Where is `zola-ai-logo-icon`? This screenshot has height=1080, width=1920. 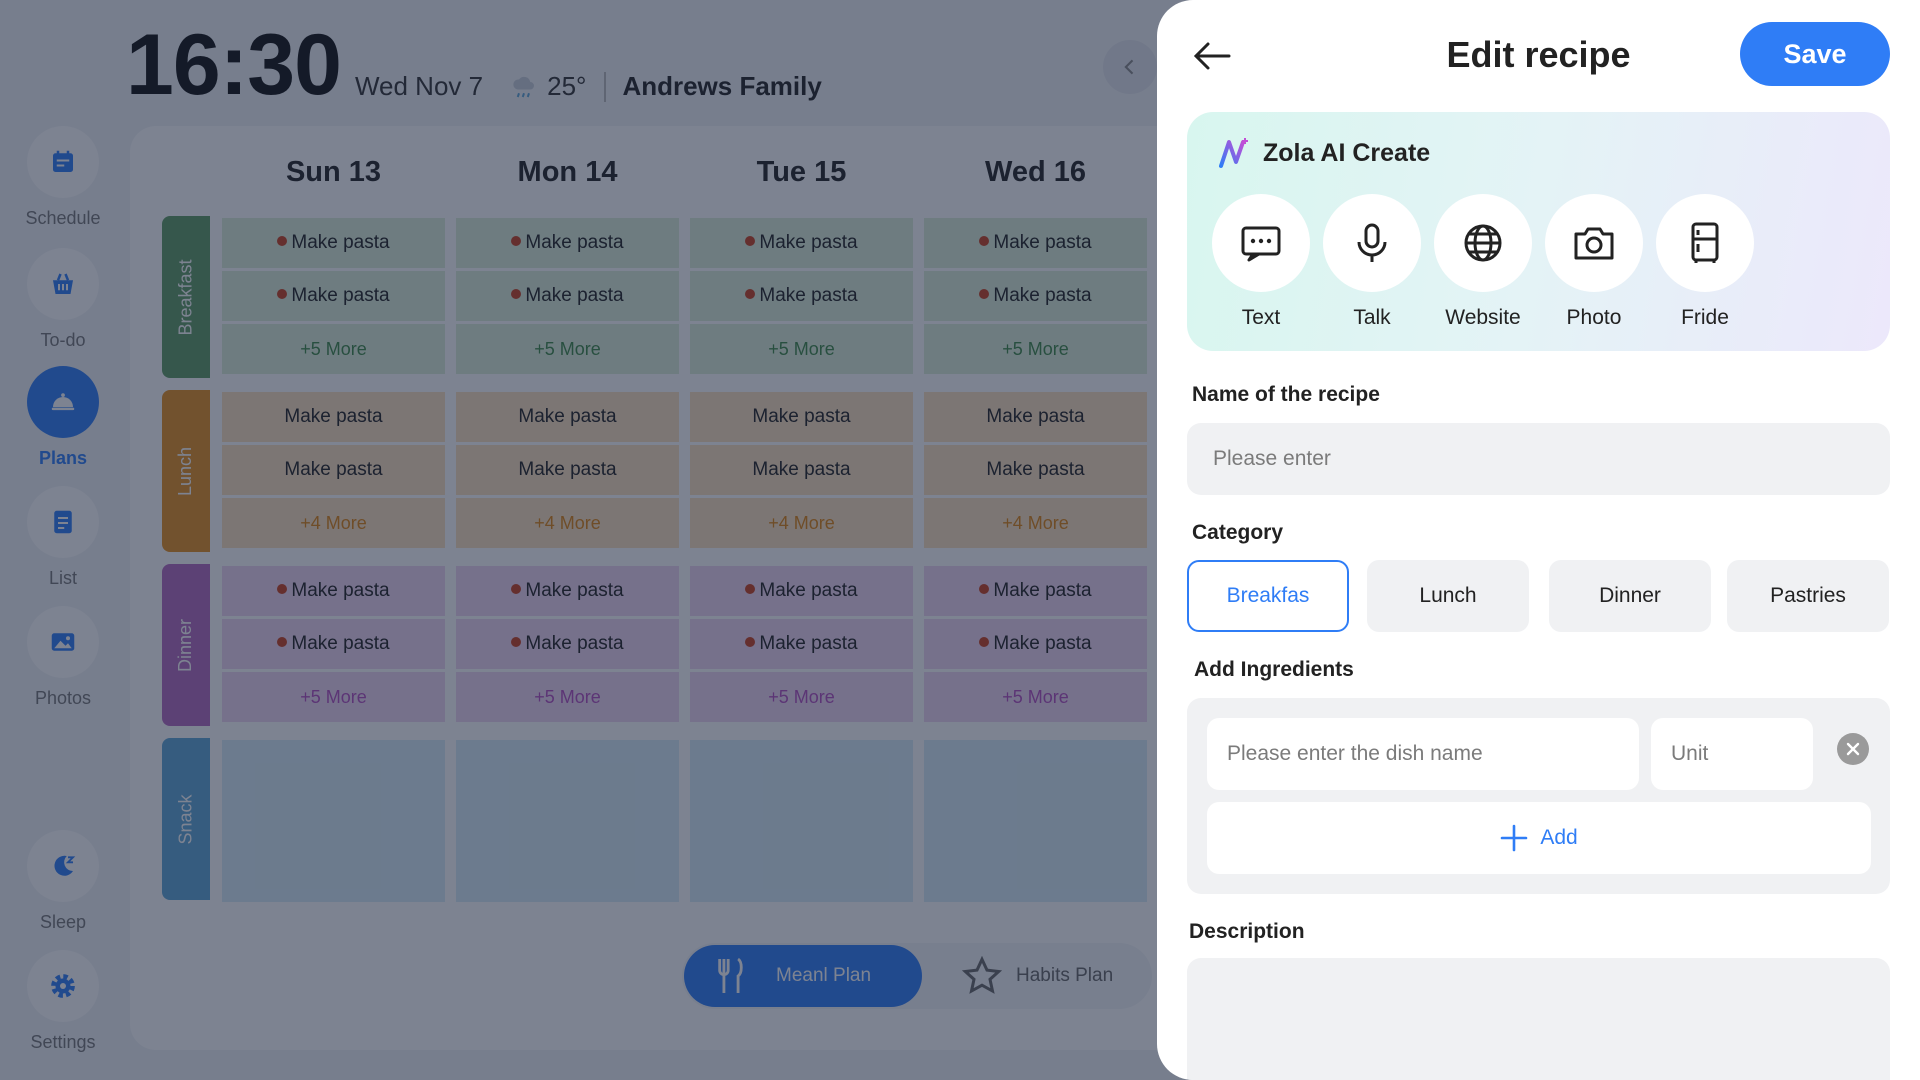 zola-ai-logo-icon is located at coordinates (1233, 153).